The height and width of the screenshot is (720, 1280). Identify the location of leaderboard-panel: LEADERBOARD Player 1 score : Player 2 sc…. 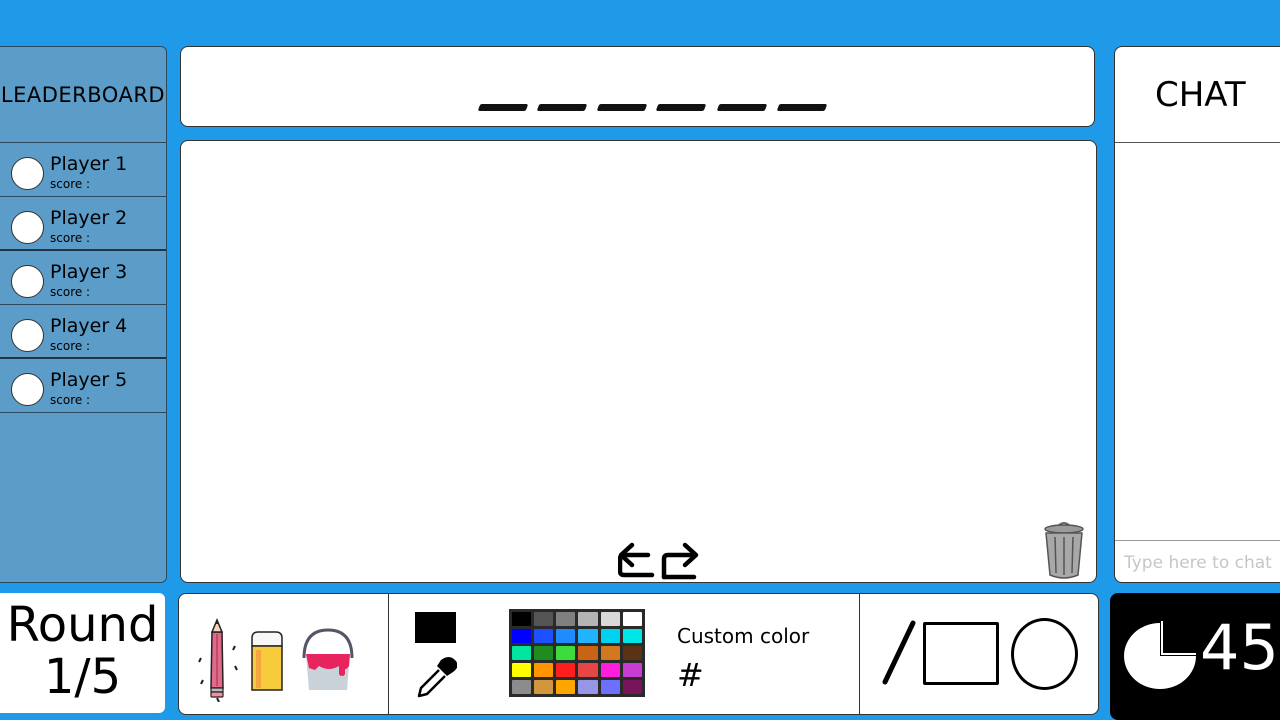
(83, 314).